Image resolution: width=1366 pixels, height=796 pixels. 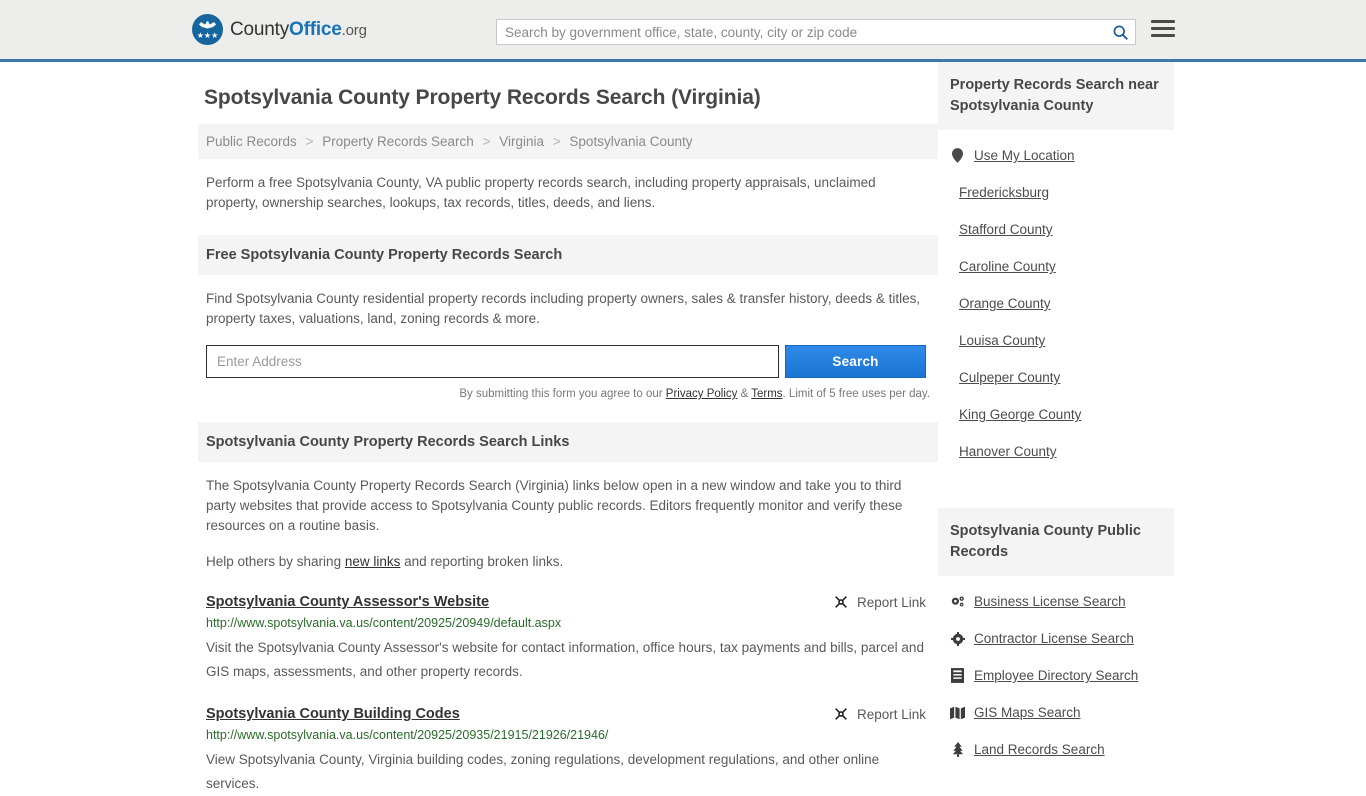 I want to click on brand-part-county: County, so click(x=260, y=29).